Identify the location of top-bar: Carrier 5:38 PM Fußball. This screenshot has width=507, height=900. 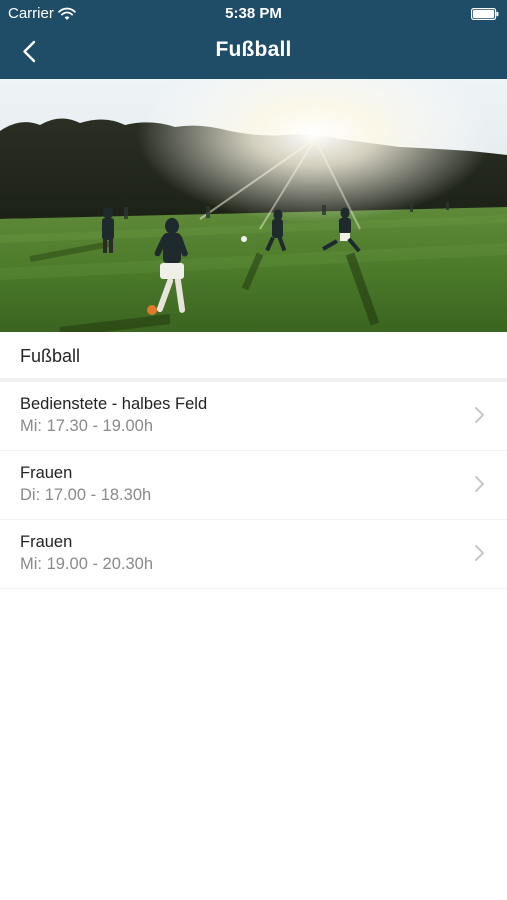
(253, 39).